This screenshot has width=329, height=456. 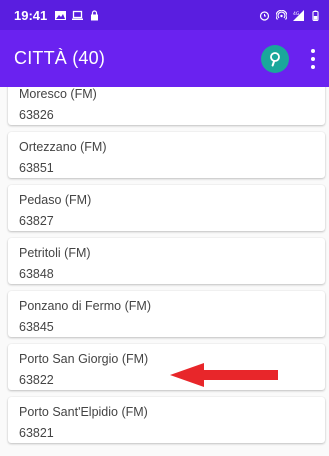 I want to click on more-options-button, so click(x=313, y=58).